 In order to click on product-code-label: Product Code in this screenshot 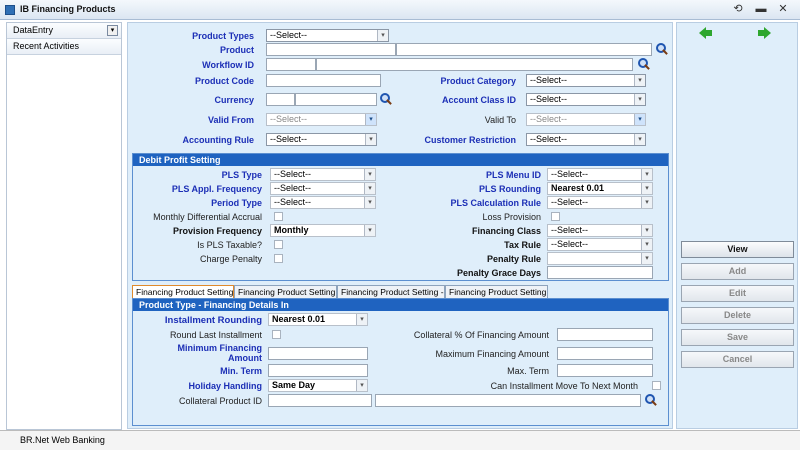, I will do `click(224, 81)`.